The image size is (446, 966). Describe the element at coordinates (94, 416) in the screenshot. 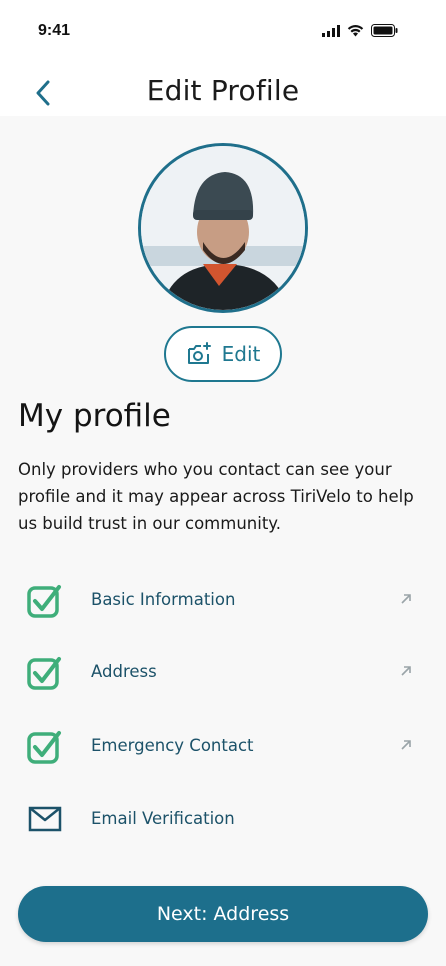

I see `section-title: My profile` at that location.